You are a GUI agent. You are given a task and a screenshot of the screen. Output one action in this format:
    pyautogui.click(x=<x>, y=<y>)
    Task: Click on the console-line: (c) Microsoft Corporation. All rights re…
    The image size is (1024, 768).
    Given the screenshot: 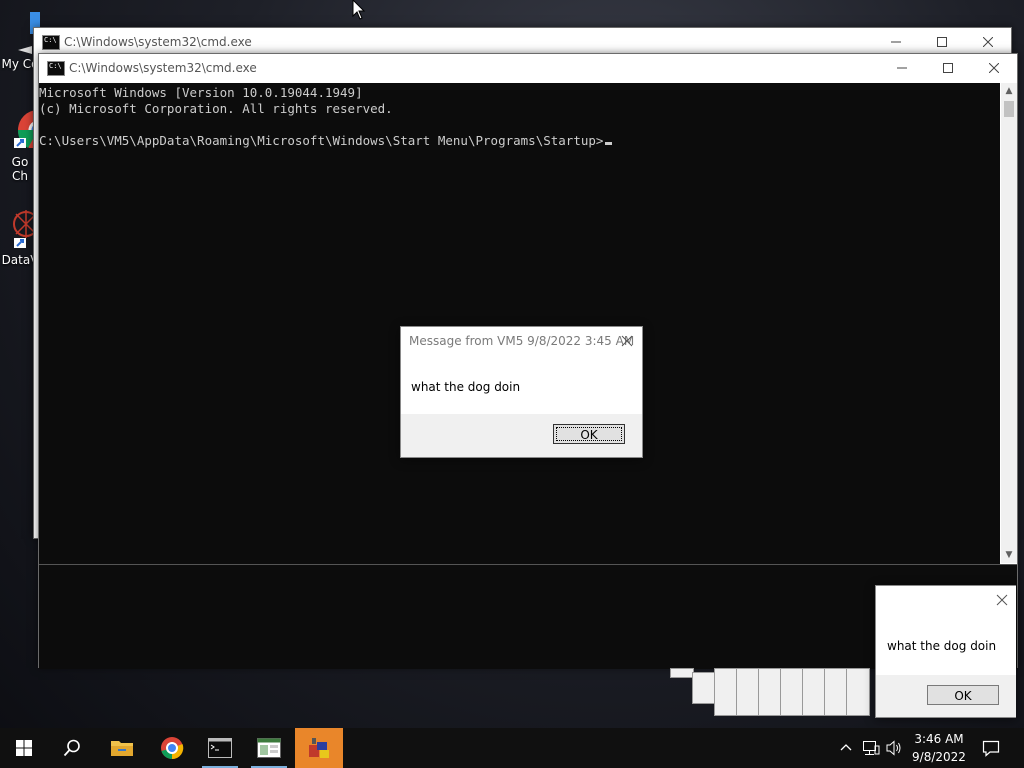 What is the action you would take?
    pyautogui.click(x=216, y=108)
    